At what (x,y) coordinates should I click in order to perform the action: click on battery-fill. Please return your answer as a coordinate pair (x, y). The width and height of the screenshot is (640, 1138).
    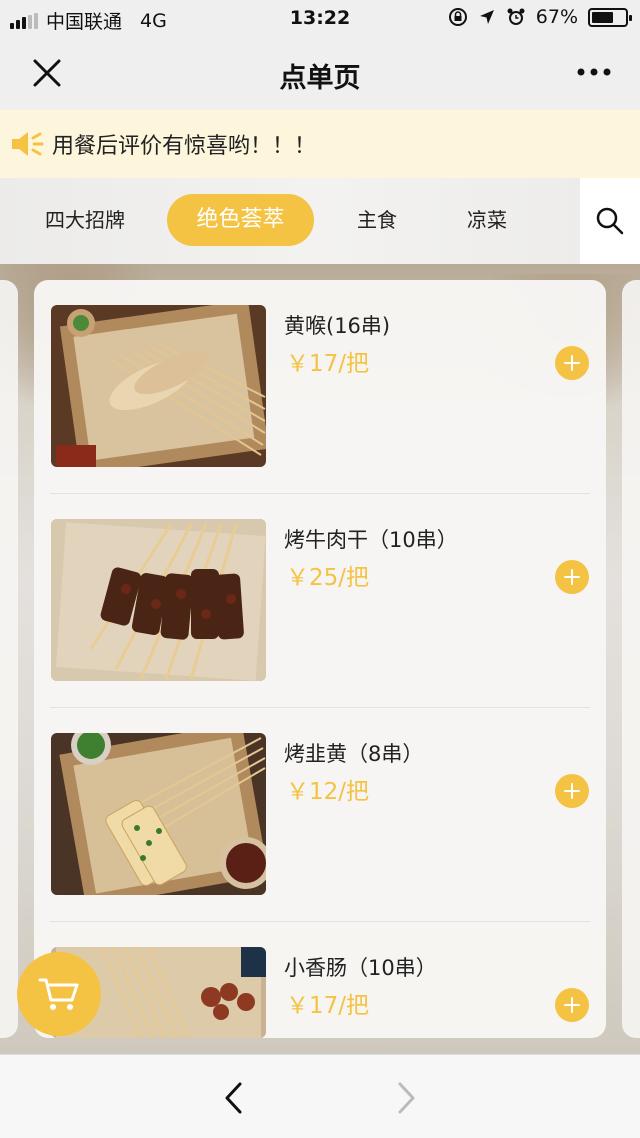
    Looking at the image, I should click on (603, 17).